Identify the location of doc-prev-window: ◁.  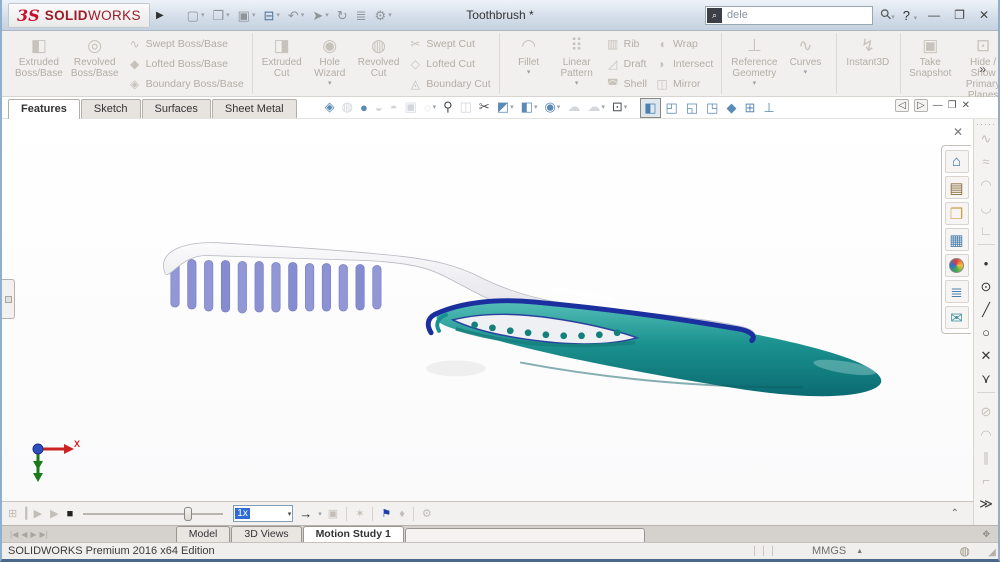
(902, 105).